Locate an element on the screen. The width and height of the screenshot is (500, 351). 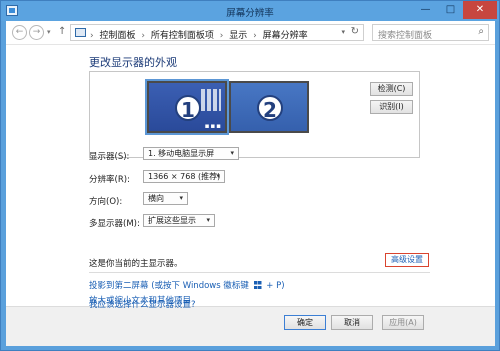
project-second-screen-link: 投影到第二屏幕 (或按下 Windows 徽标键 + P) is located at coordinates (187, 285).